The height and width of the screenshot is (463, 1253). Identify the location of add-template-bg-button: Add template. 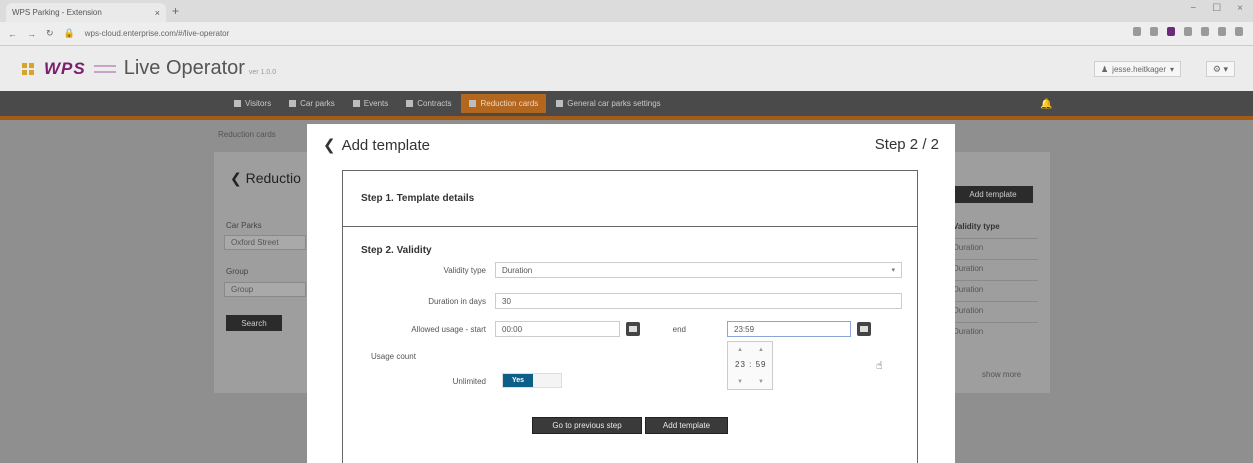
(993, 194).